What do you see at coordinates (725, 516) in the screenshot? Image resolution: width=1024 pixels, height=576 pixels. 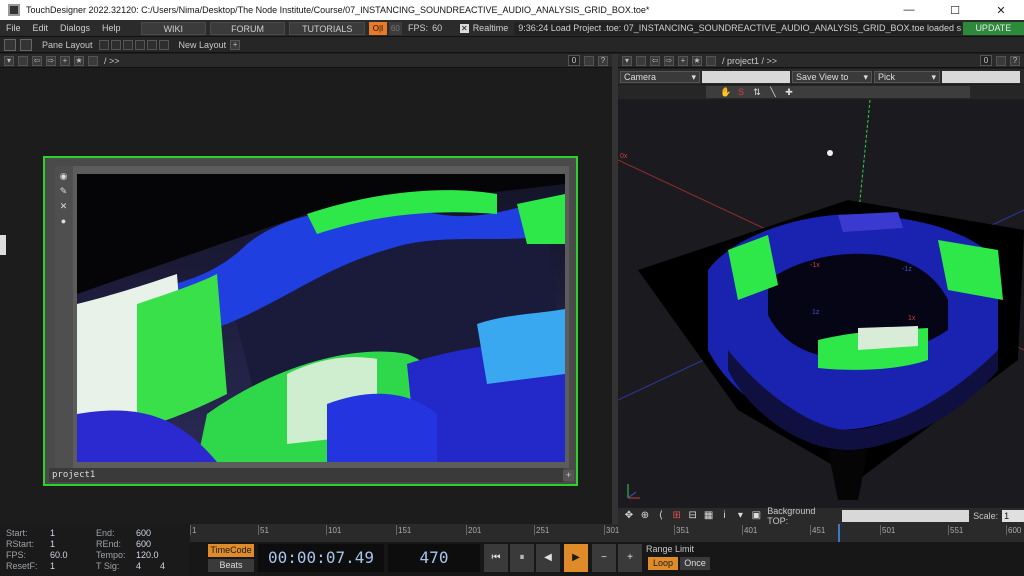 I see `info-icon: i` at bounding box center [725, 516].